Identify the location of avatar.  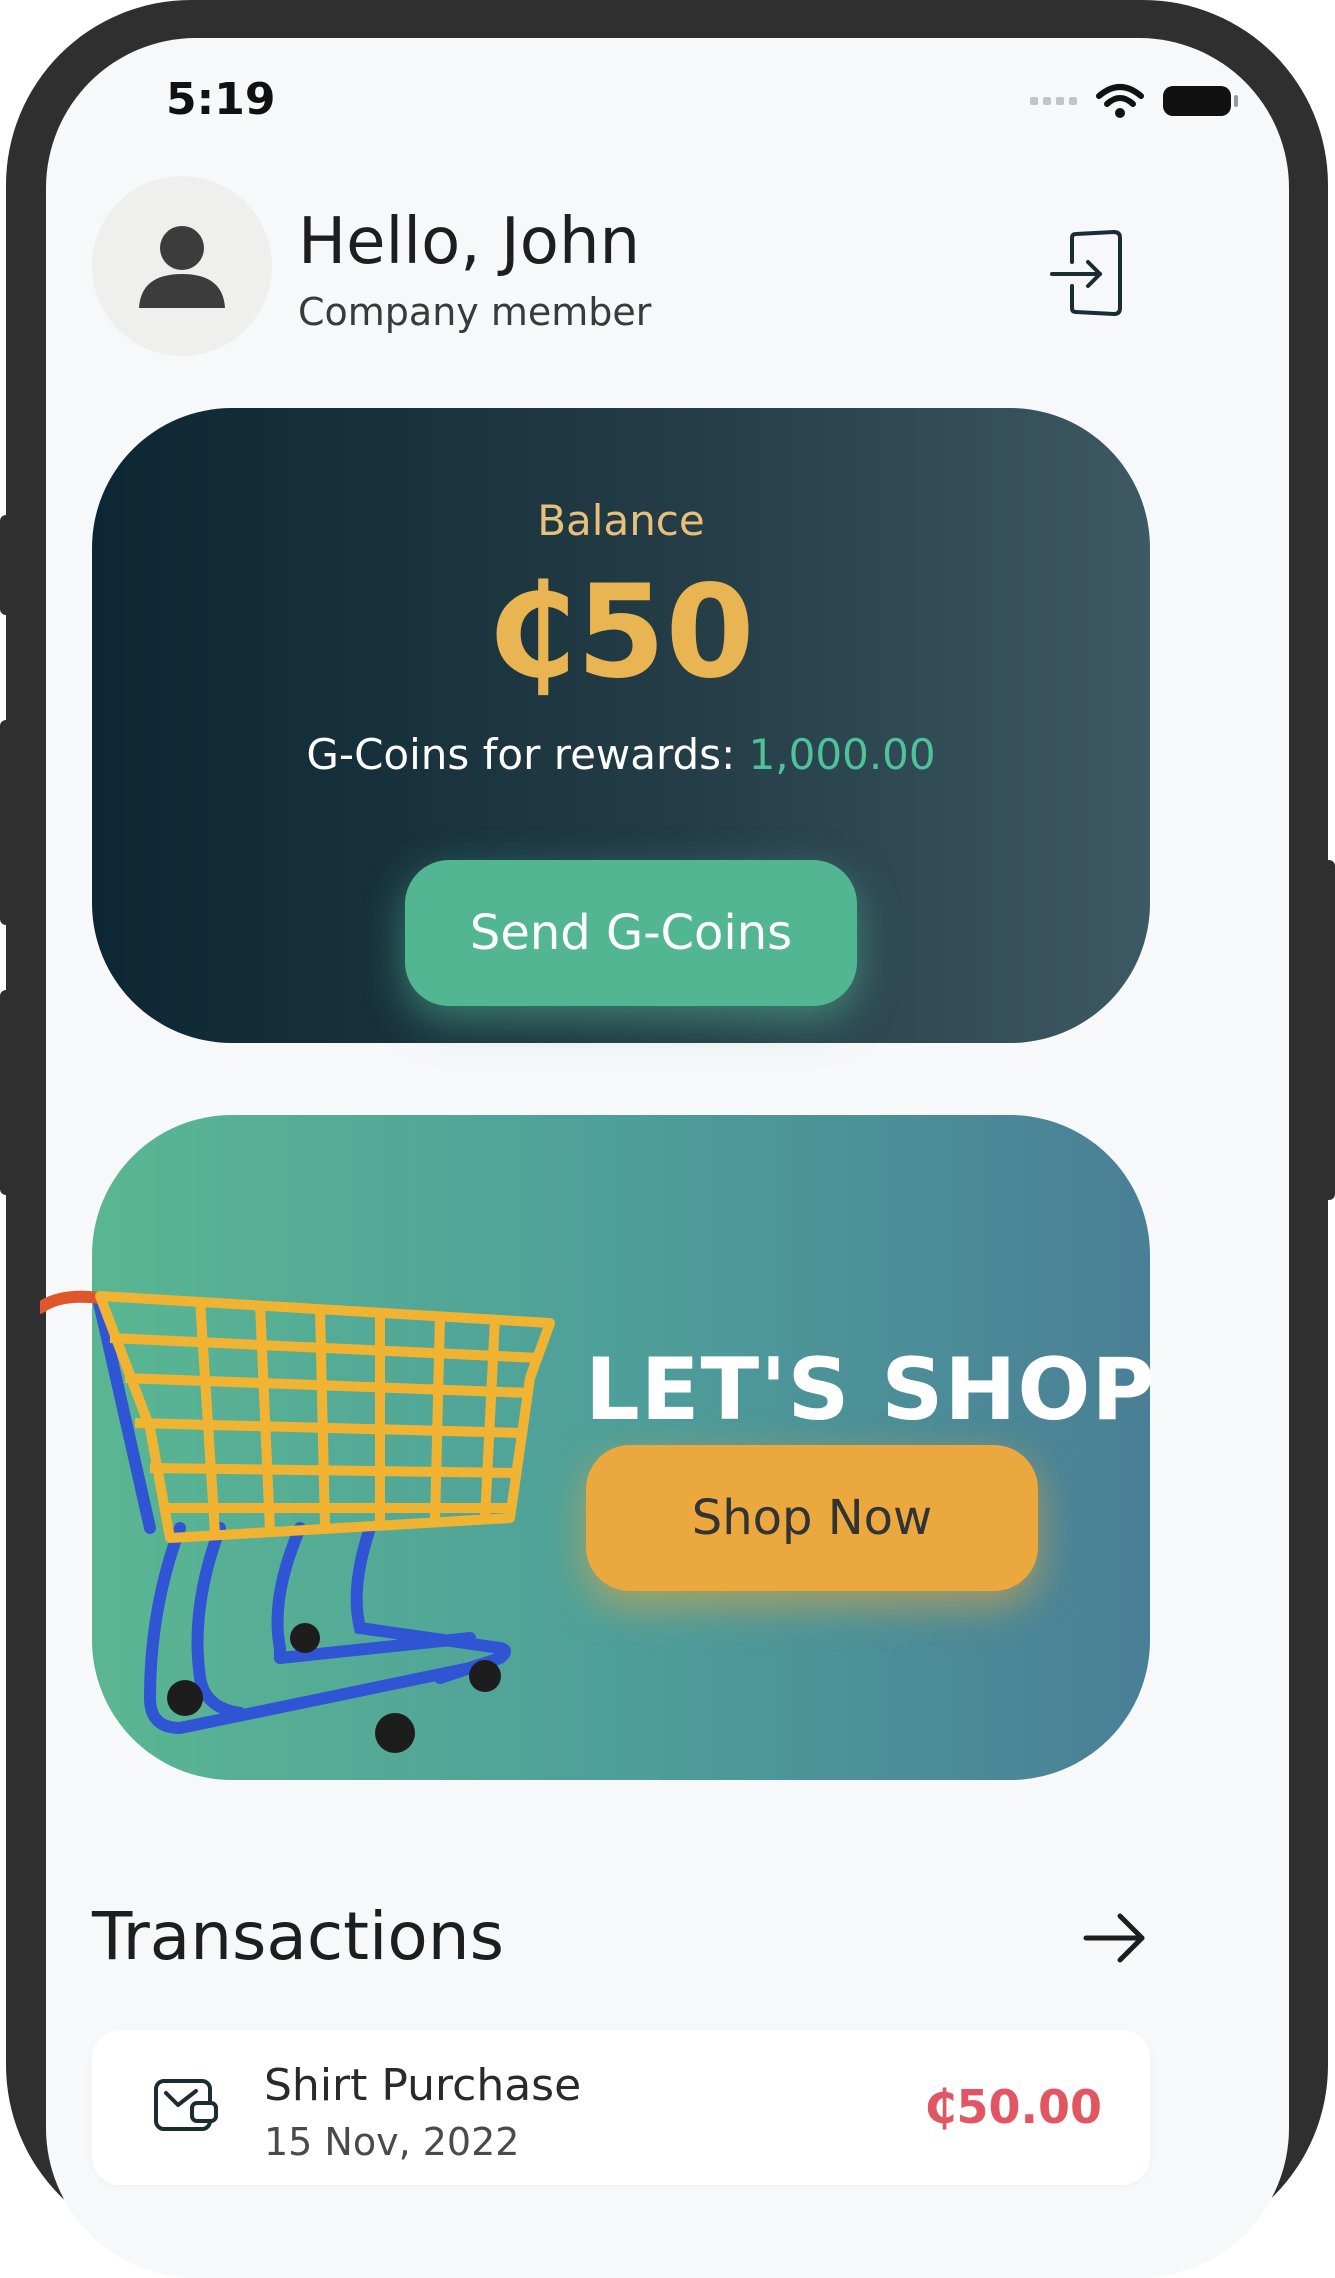
(182, 266).